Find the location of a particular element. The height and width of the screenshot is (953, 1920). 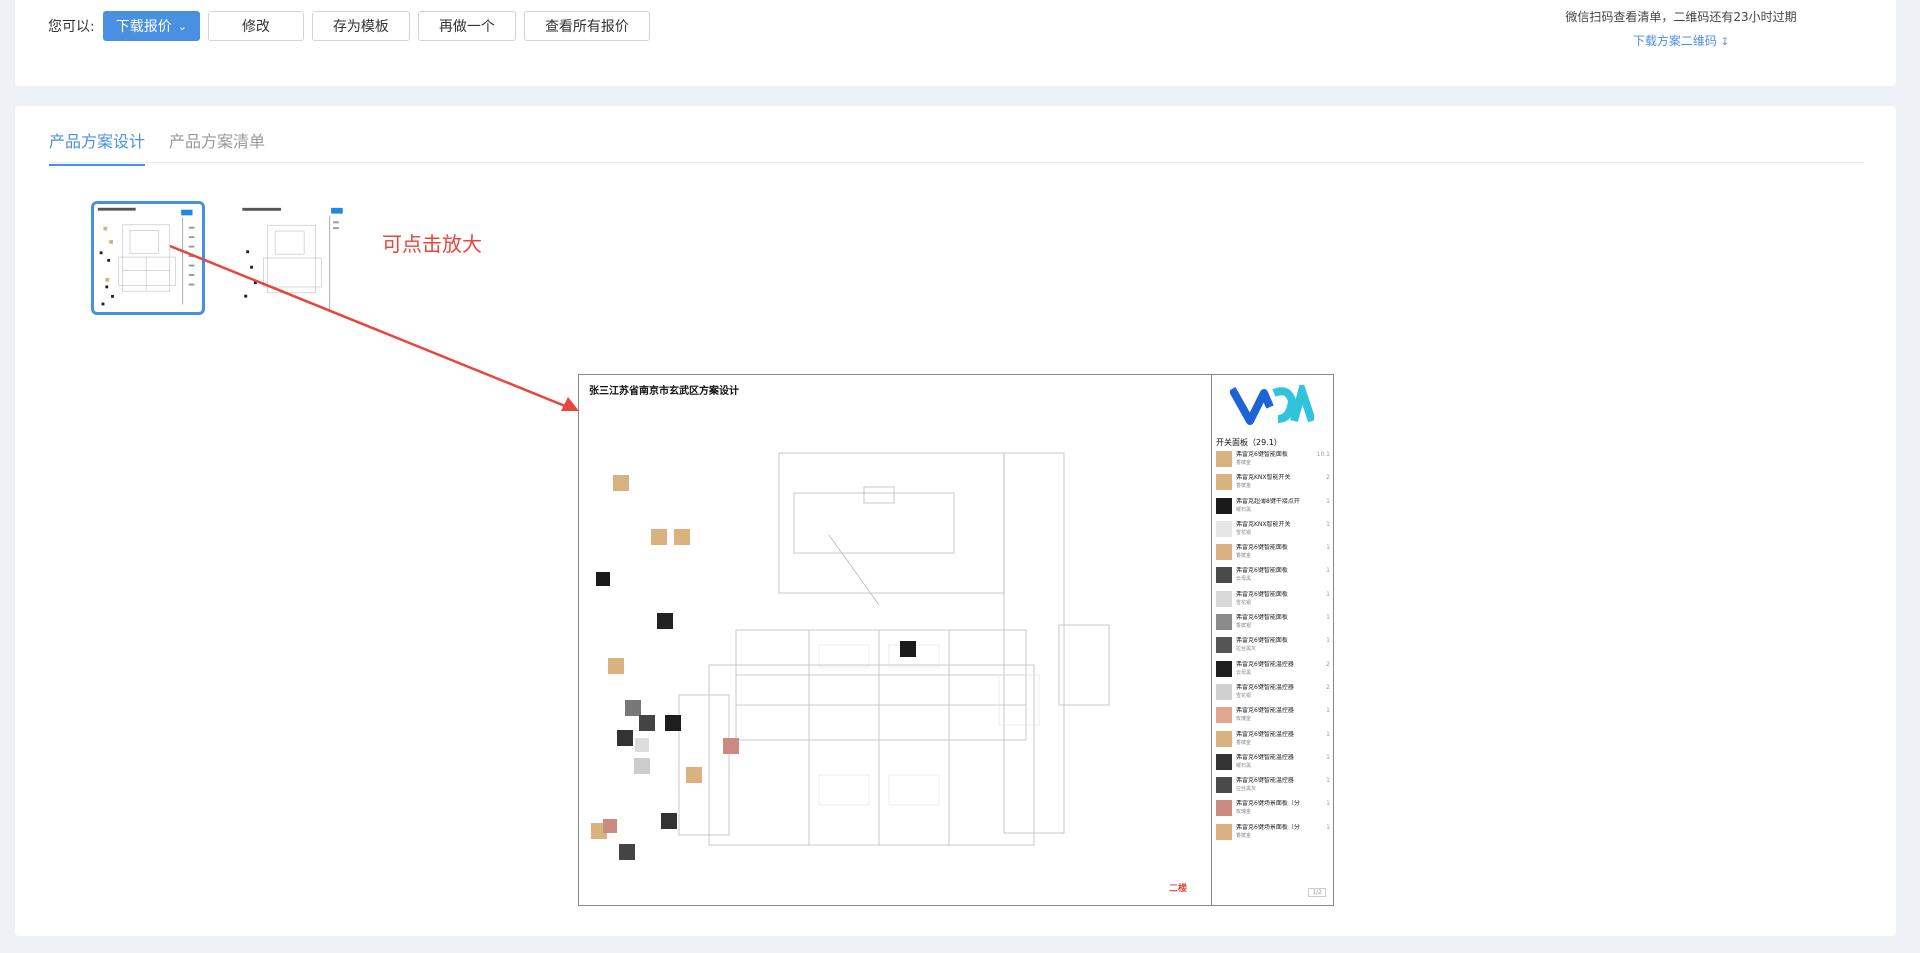

arrow-annotation is located at coordinates (374, 327).